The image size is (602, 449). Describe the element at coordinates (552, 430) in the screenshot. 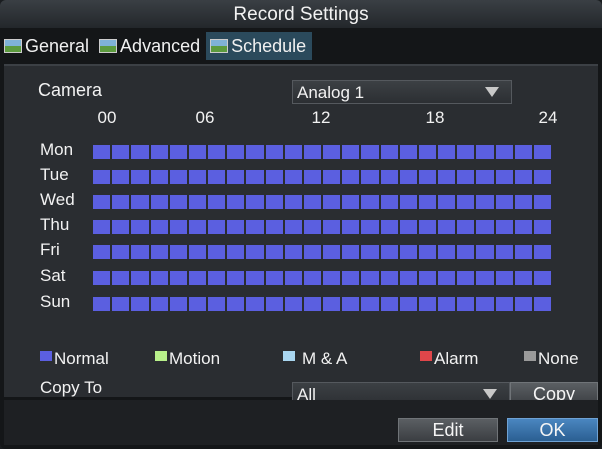

I see `ok-button: OK` at that location.